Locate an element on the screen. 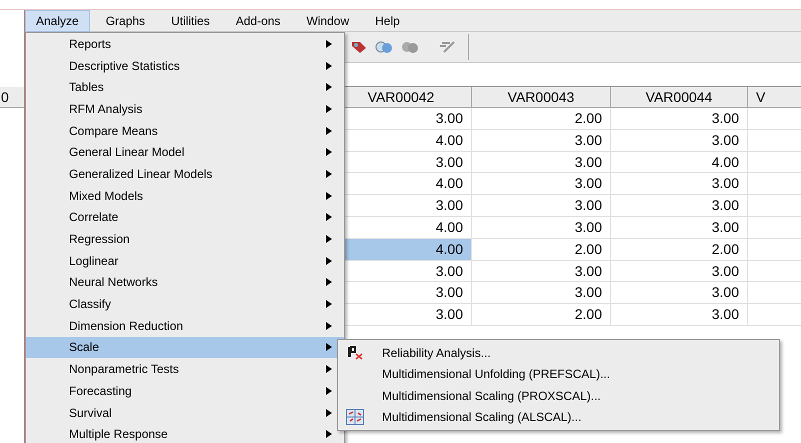 This screenshot has height=443, width=801. column-header: VAR00043 is located at coordinates (540, 97).